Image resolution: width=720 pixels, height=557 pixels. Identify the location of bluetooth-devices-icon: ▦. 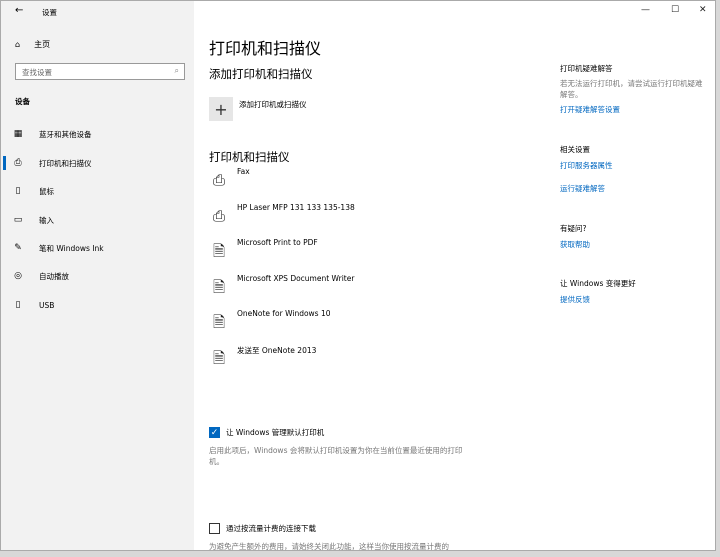
(18, 134).